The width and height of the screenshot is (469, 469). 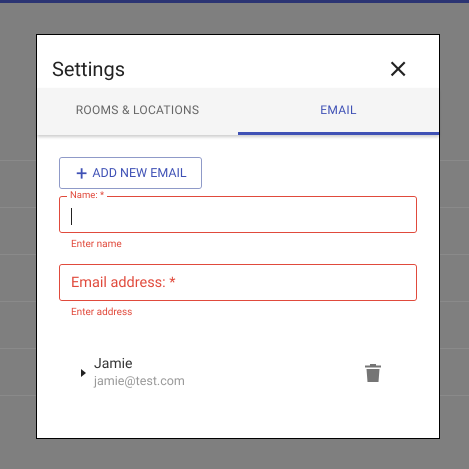 I want to click on input-field: Name: *, so click(x=238, y=211).